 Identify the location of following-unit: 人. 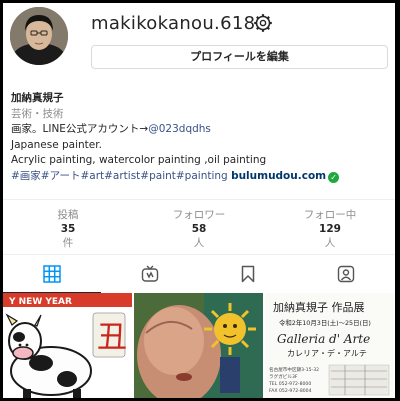
(330, 243).